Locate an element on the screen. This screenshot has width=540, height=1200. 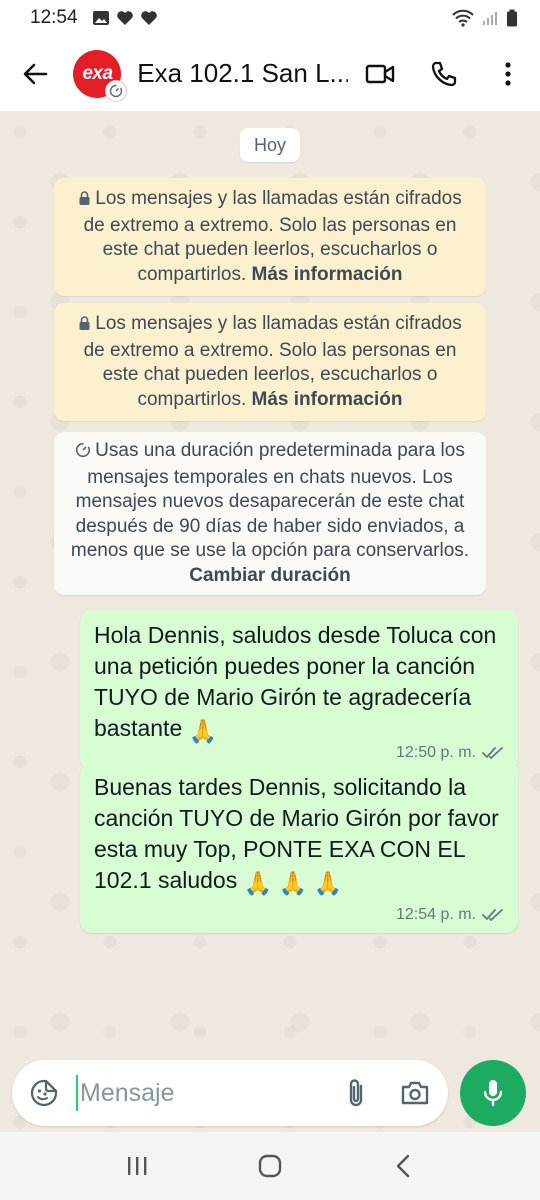
message-time: 12:50 p. m. is located at coordinates (435, 752).